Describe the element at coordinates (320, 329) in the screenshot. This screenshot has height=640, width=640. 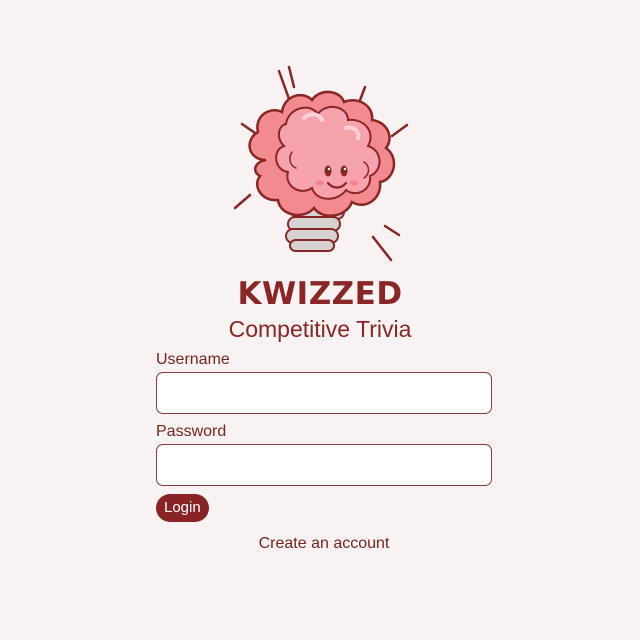
I see `tagline: Competitive Trivia` at that location.